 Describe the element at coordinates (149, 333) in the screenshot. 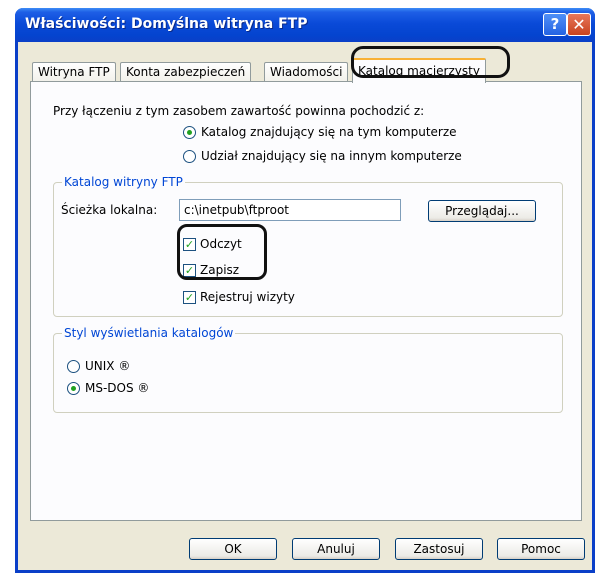

I see `group-legend: Styl wyświetlania katalogów` at that location.